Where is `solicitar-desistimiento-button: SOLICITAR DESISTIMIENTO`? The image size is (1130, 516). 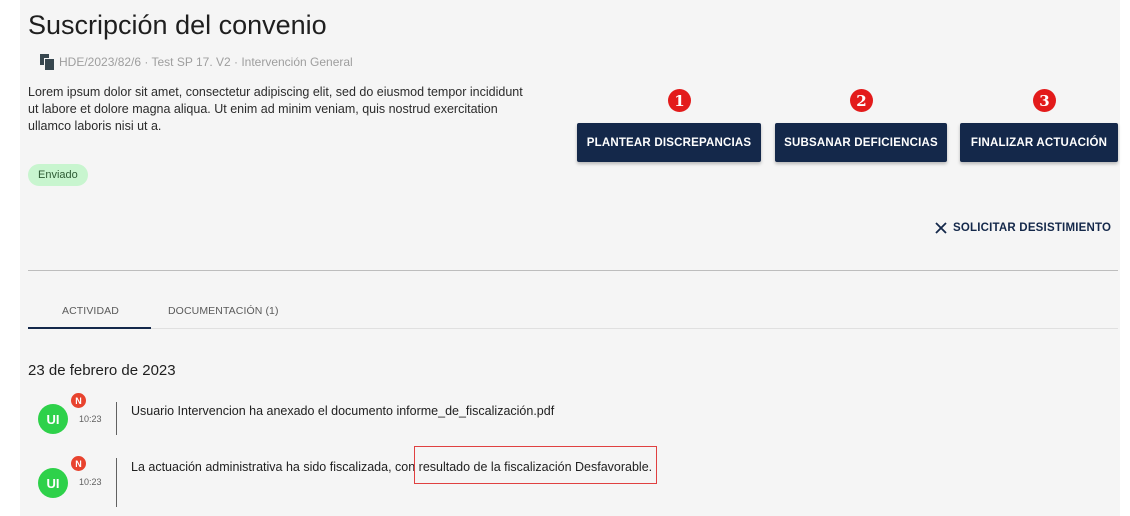 solicitar-desistimiento-button: SOLICITAR DESISTIMIENTO is located at coordinates (1023, 228).